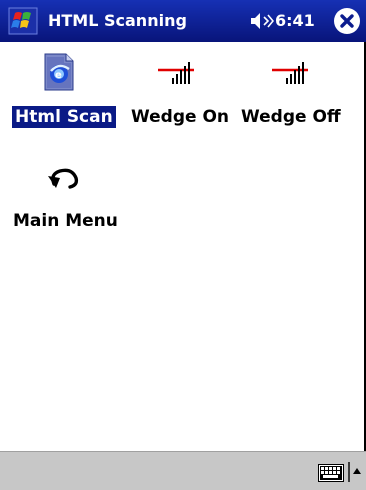 Image resolution: width=366 pixels, height=490 pixels. I want to click on keyboard-icon, so click(331, 473).